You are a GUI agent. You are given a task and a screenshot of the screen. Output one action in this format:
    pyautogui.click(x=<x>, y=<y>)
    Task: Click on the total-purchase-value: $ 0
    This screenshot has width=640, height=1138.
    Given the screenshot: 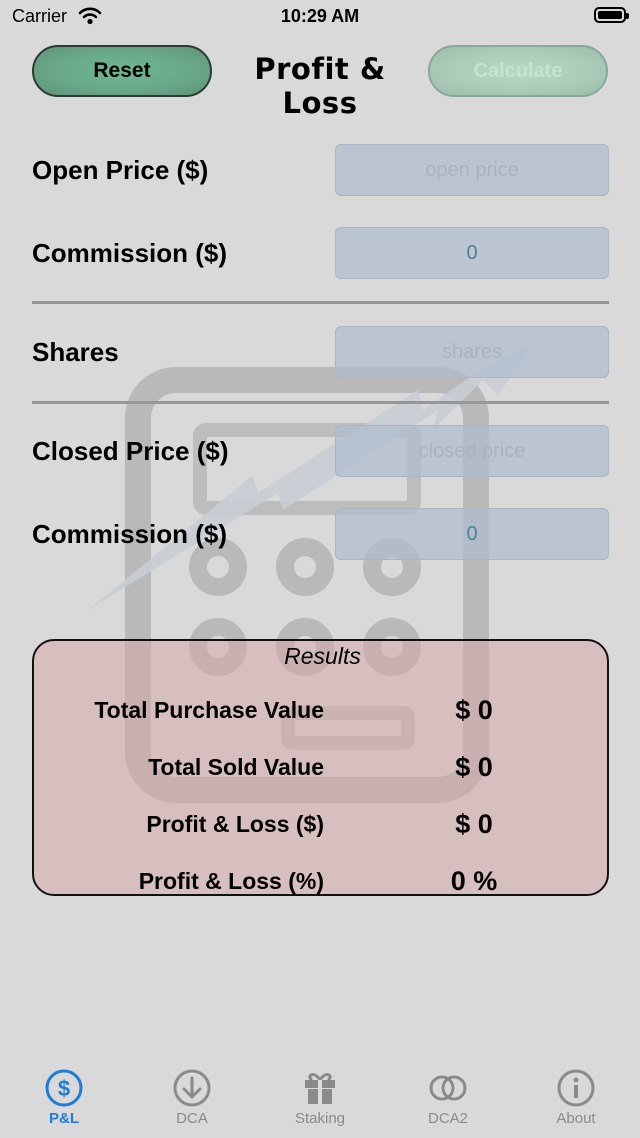 What is the action you would take?
    pyautogui.click(x=474, y=710)
    